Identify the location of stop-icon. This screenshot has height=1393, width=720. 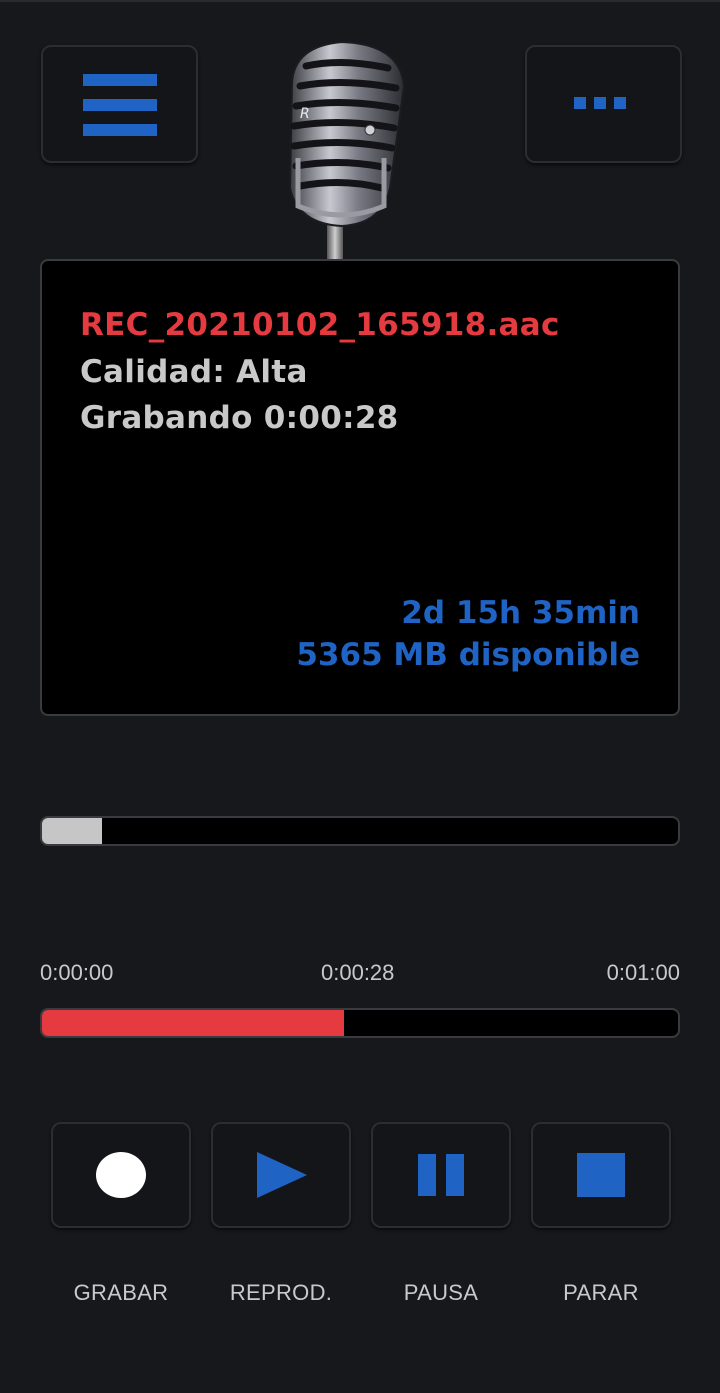
(601, 1175).